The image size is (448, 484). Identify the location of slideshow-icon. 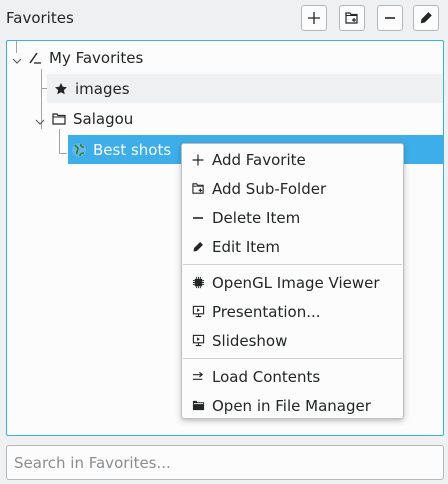
(198, 341).